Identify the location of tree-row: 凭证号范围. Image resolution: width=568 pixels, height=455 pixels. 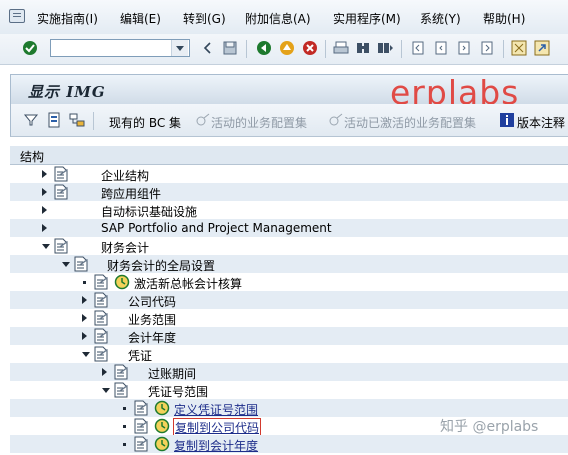
(289, 390).